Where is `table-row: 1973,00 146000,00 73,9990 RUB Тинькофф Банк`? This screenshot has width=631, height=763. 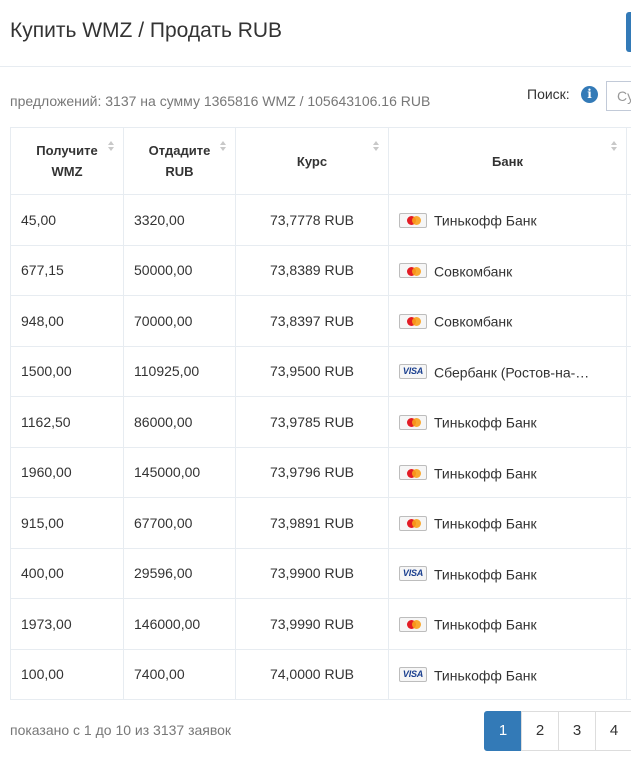
table-row: 1973,00 146000,00 73,9990 RUB Тинькофф Банк is located at coordinates (320, 624).